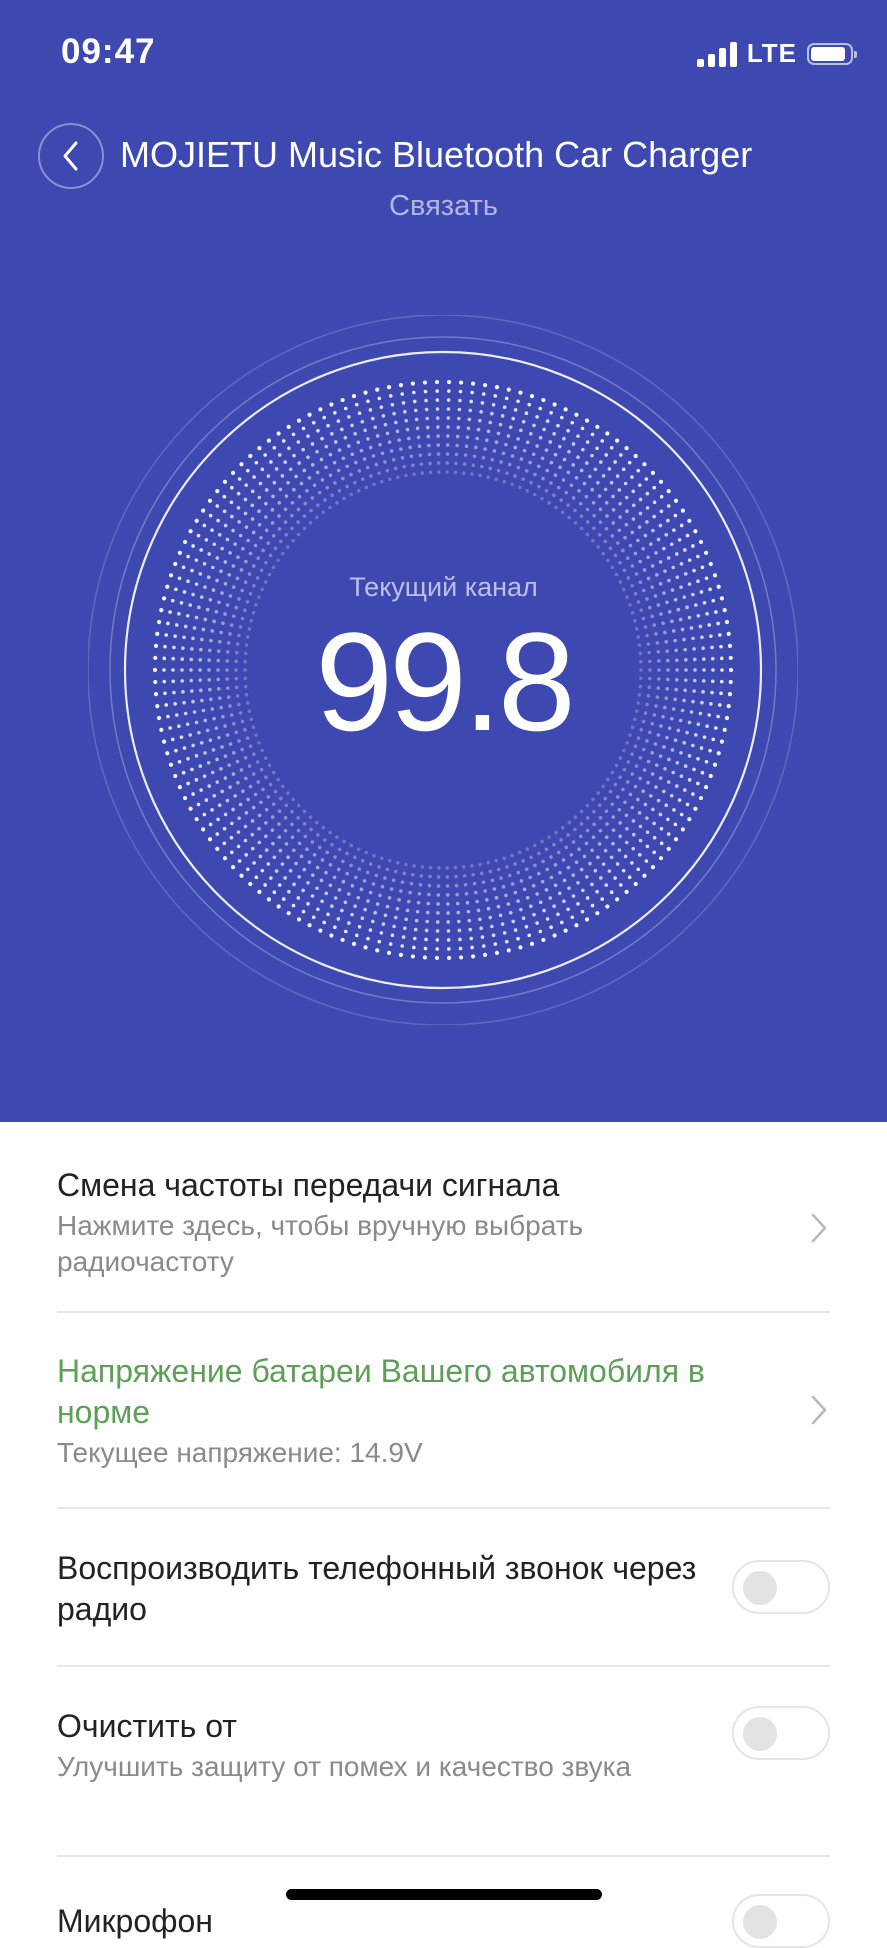 This screenshot has width=887, height=1948. What do you see at coordinates (781, 1587) in the screenshot?
I see `call-via-radio-toggle` at bounding box center [781, 1587].